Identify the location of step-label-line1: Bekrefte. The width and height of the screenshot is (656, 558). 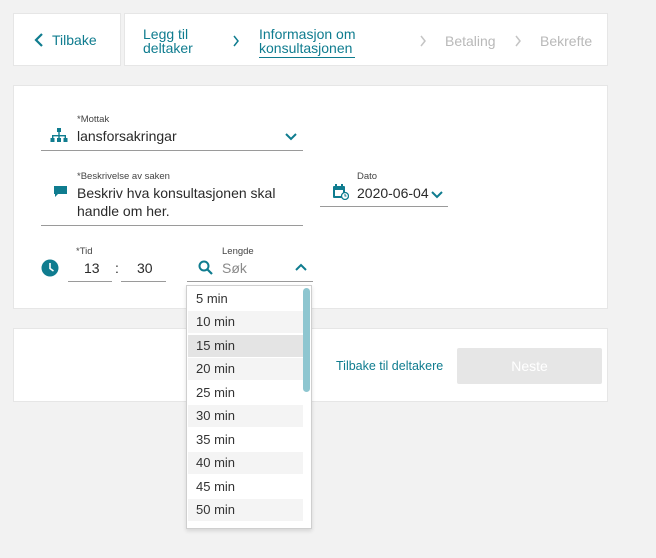
(566, 41).